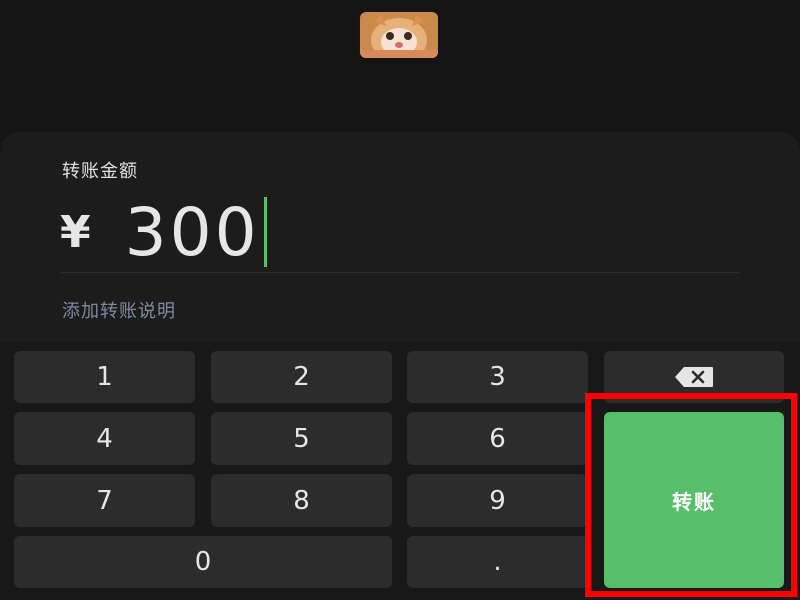 This screenshot has width=800, height=600. What do you see at coordinates (400, 272) in the screenshot?
I see `divider` at bounding box center [400, 272].